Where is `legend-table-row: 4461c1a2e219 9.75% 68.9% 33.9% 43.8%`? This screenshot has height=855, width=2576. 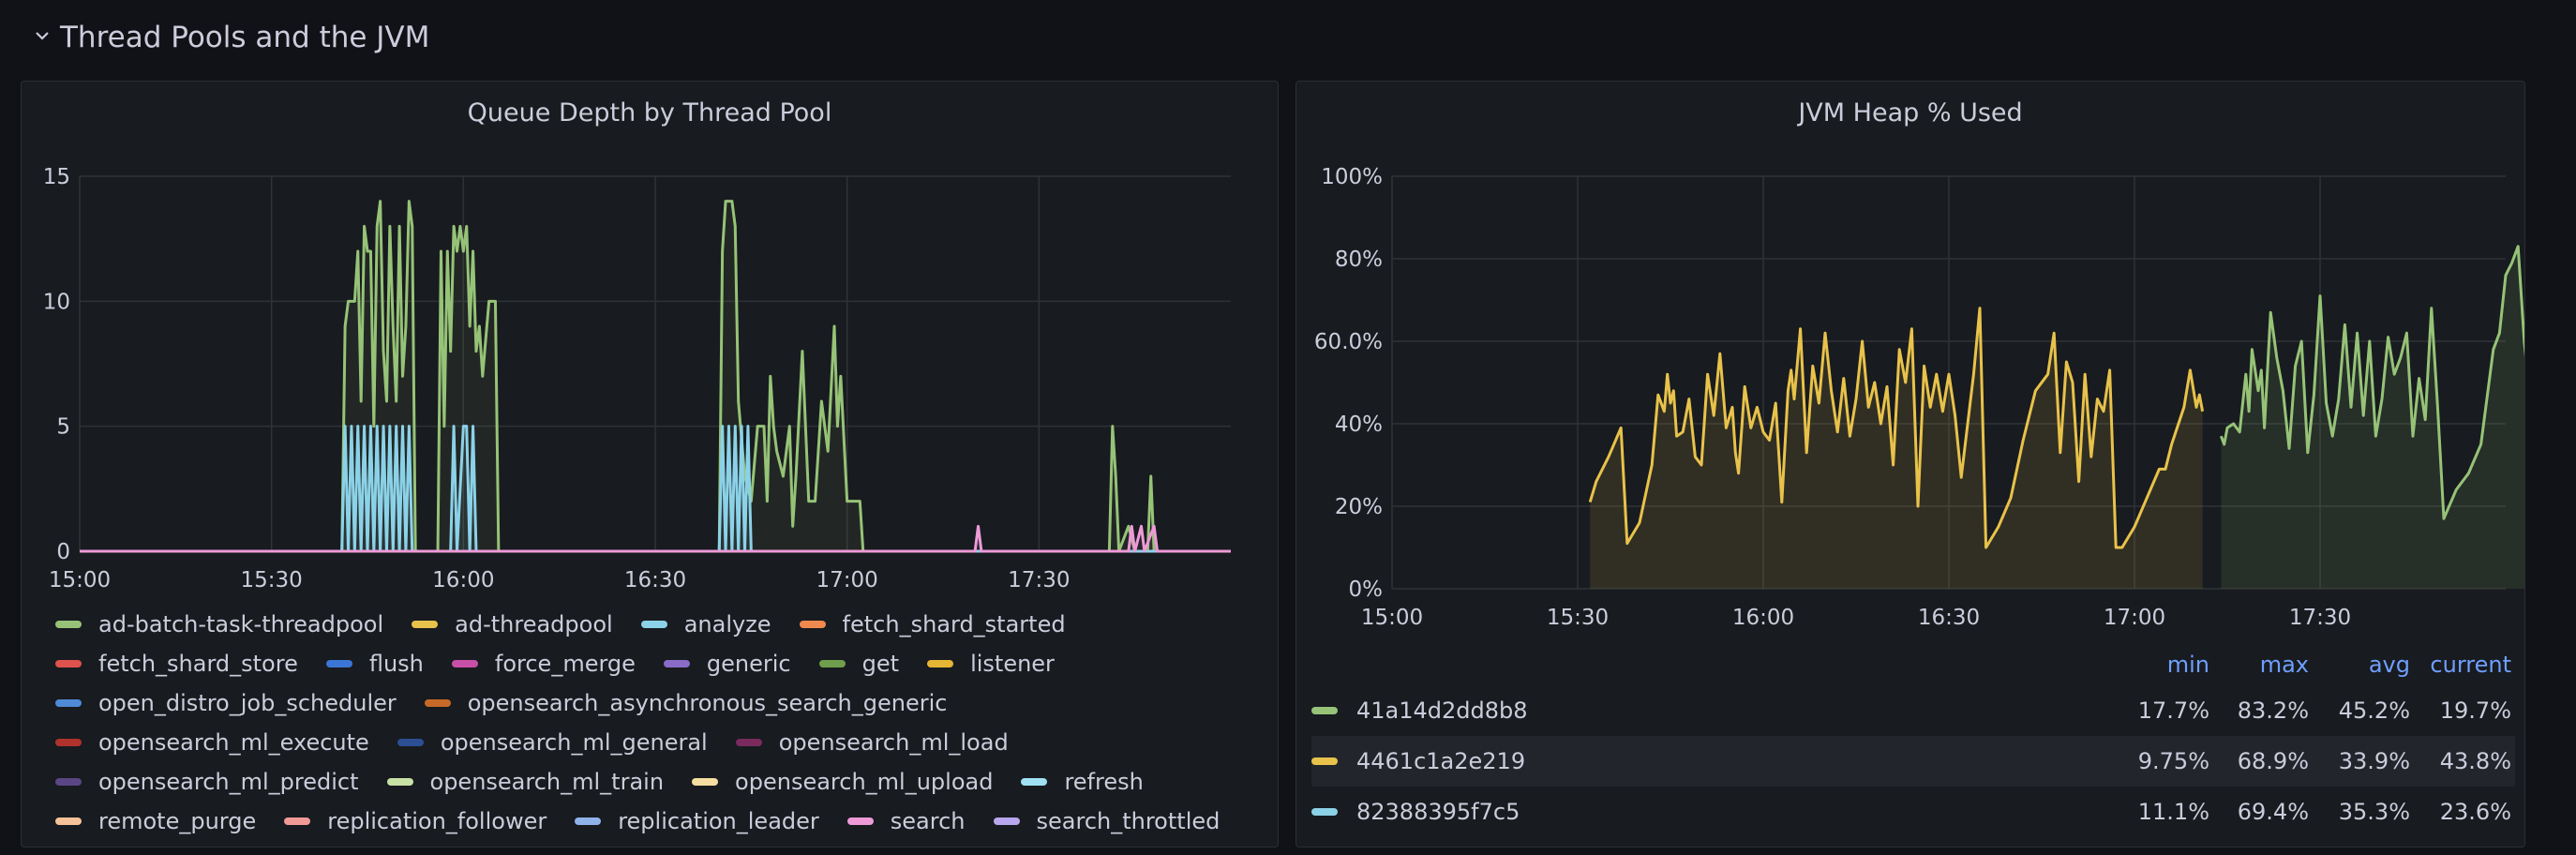
legend-table-row: 4461c1a2e219 9.75% 68.9% 33.9% 43.8% is located at coordinates (1913, 761).